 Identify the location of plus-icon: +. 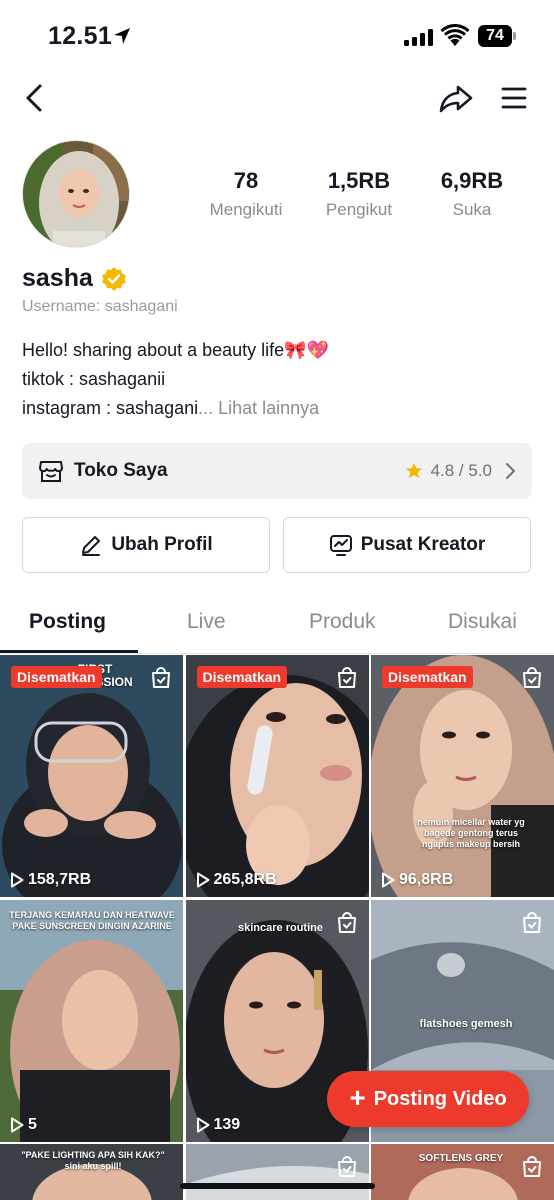
(357, 1097).